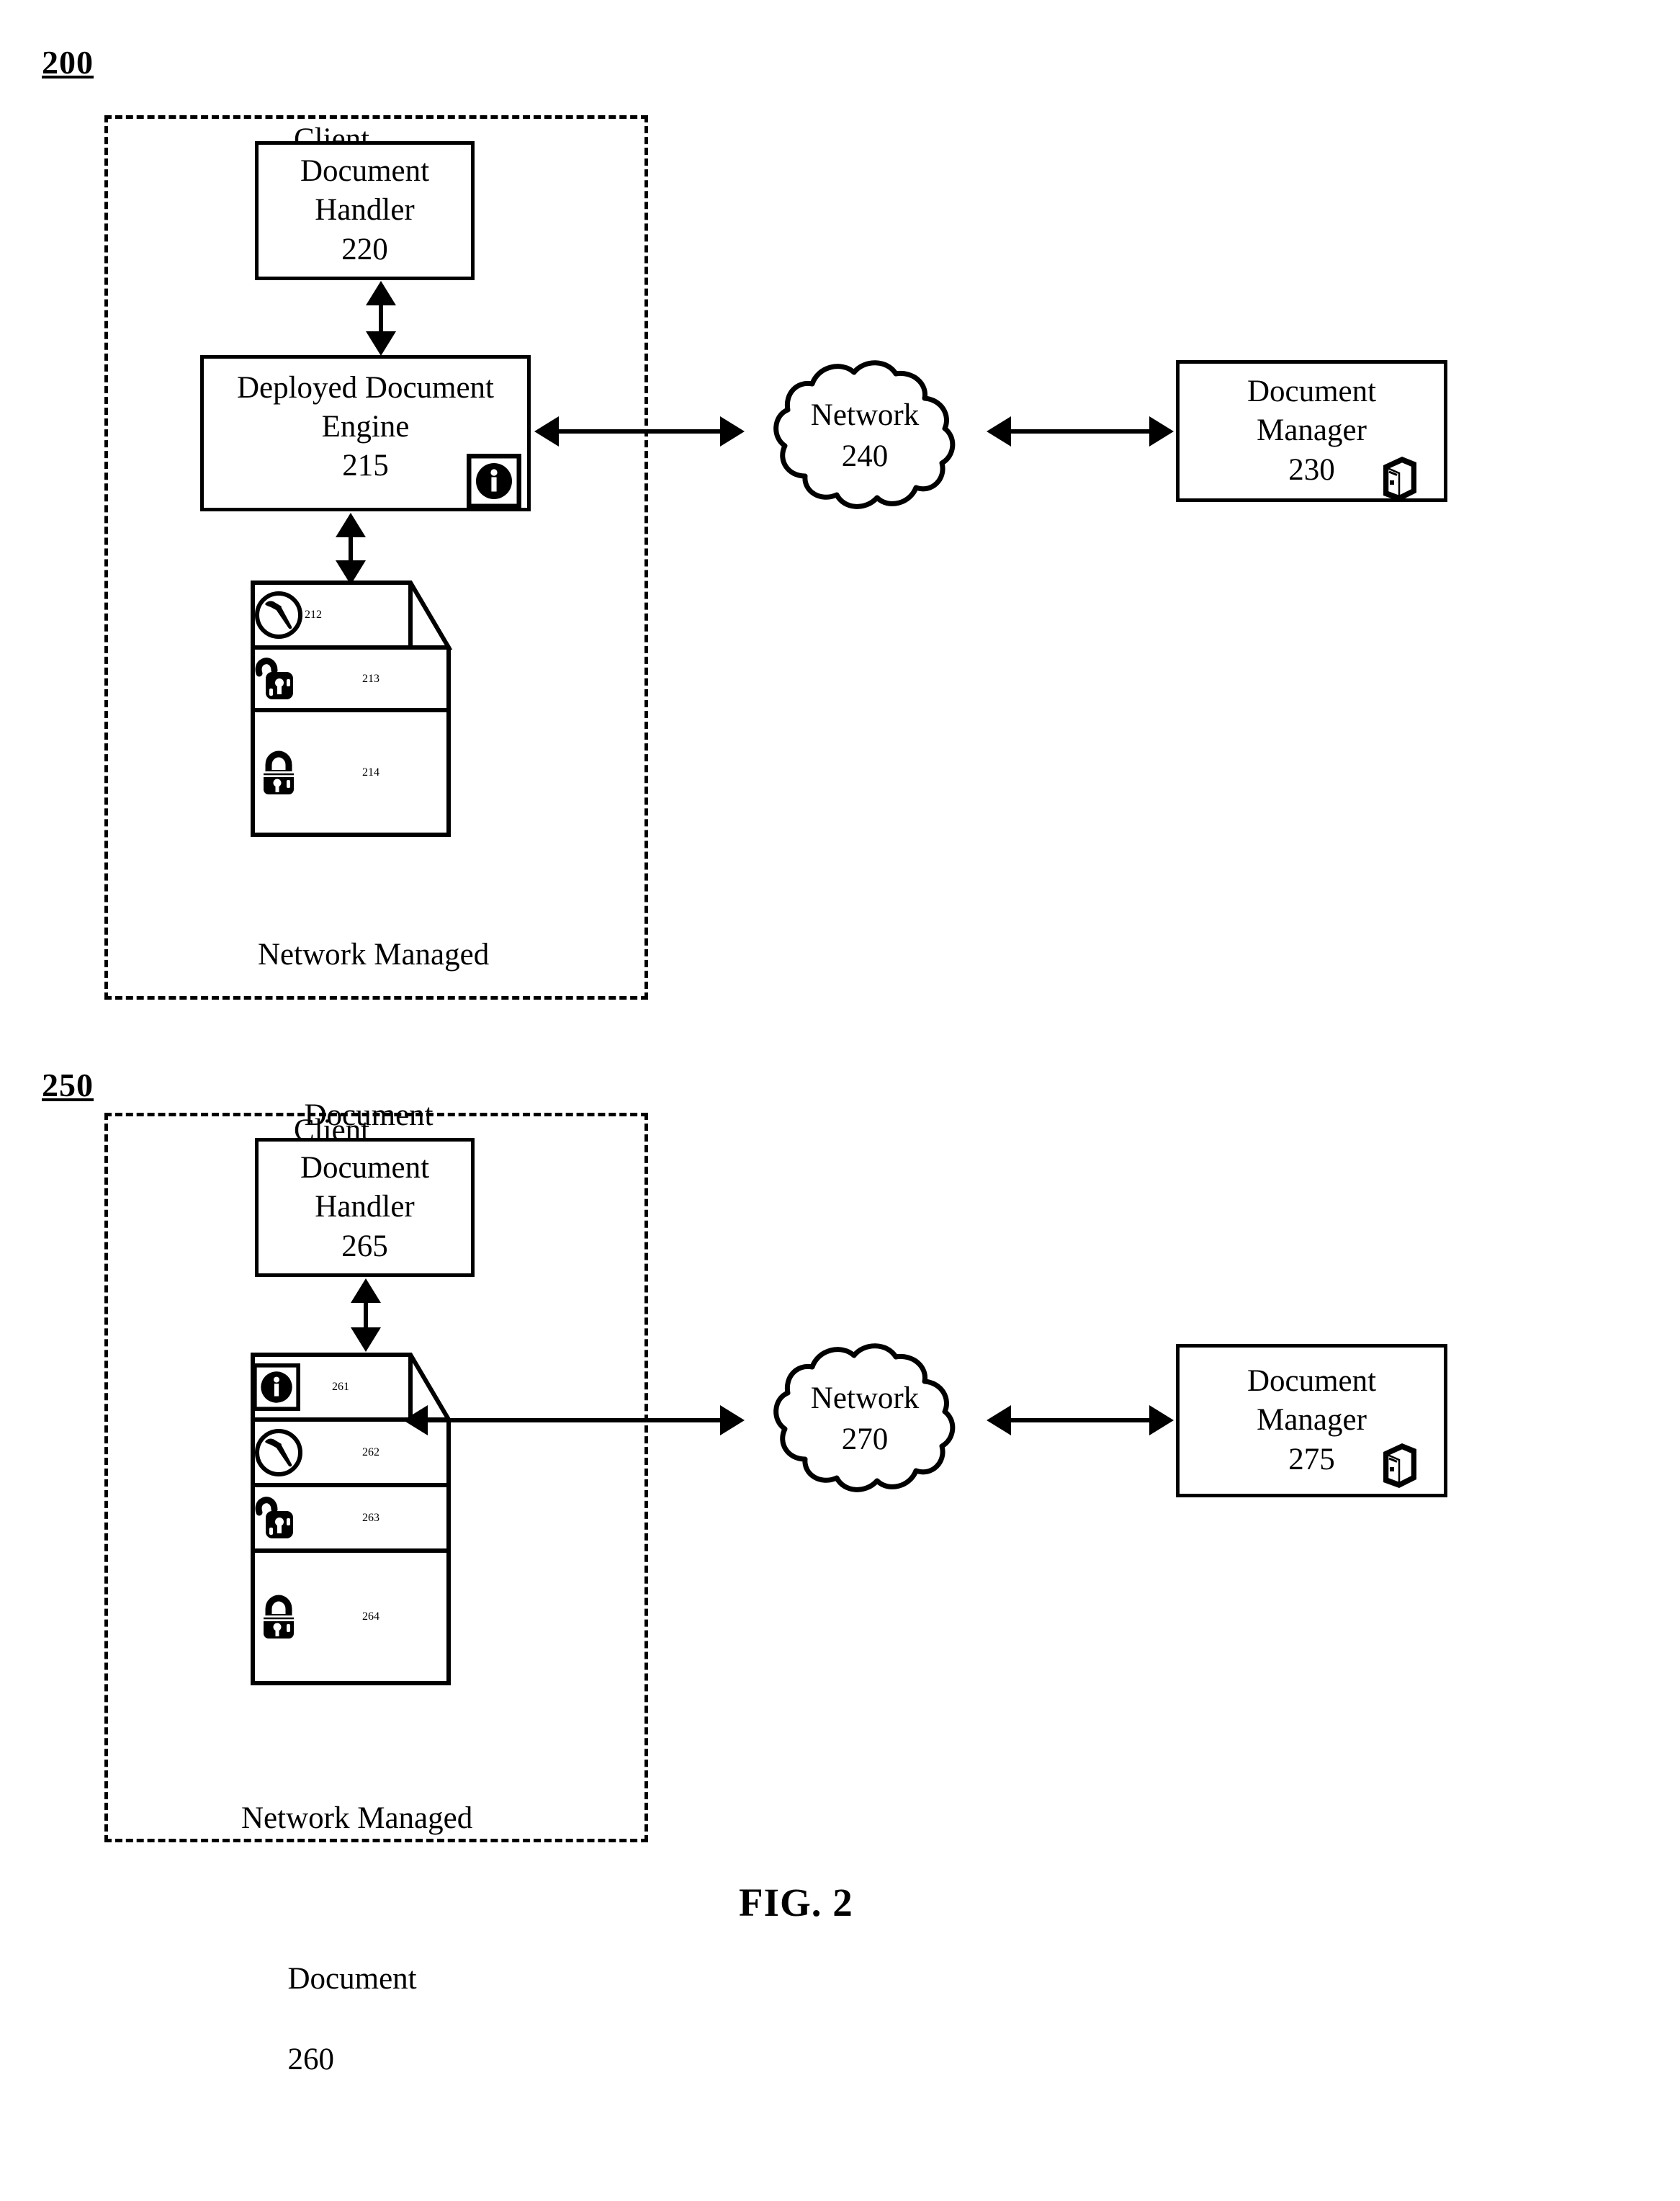  Describe the element at coordinates (370, 1517) in the screenshot. I see `document-row-263-number: 263` at that location.